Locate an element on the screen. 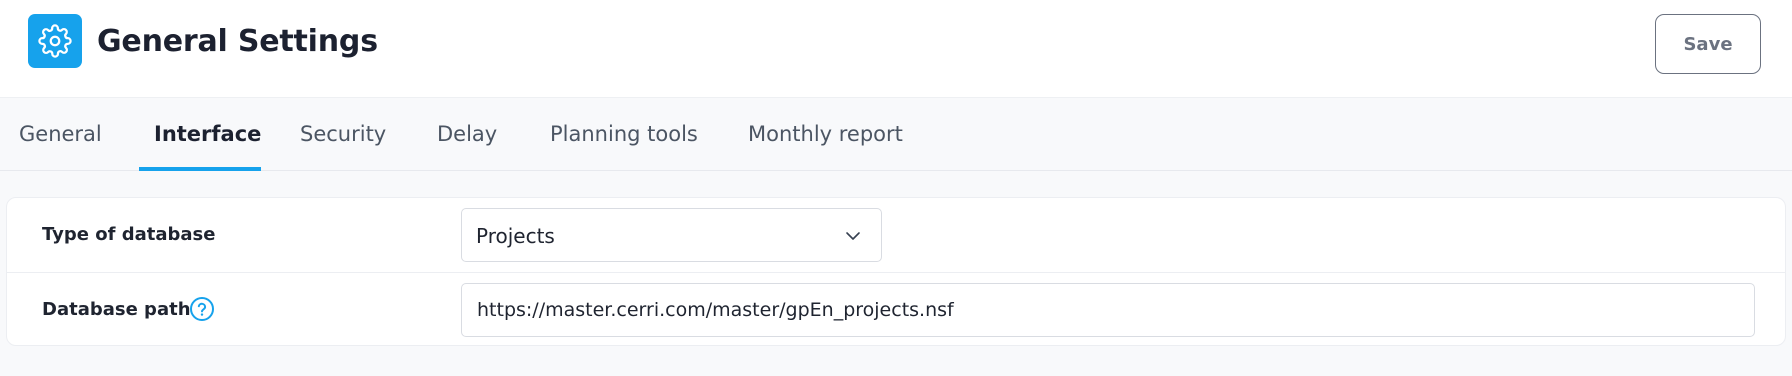 The width and height of the screenshot is (1792, 376). database-path-input is located at coordinates (1108, 310).